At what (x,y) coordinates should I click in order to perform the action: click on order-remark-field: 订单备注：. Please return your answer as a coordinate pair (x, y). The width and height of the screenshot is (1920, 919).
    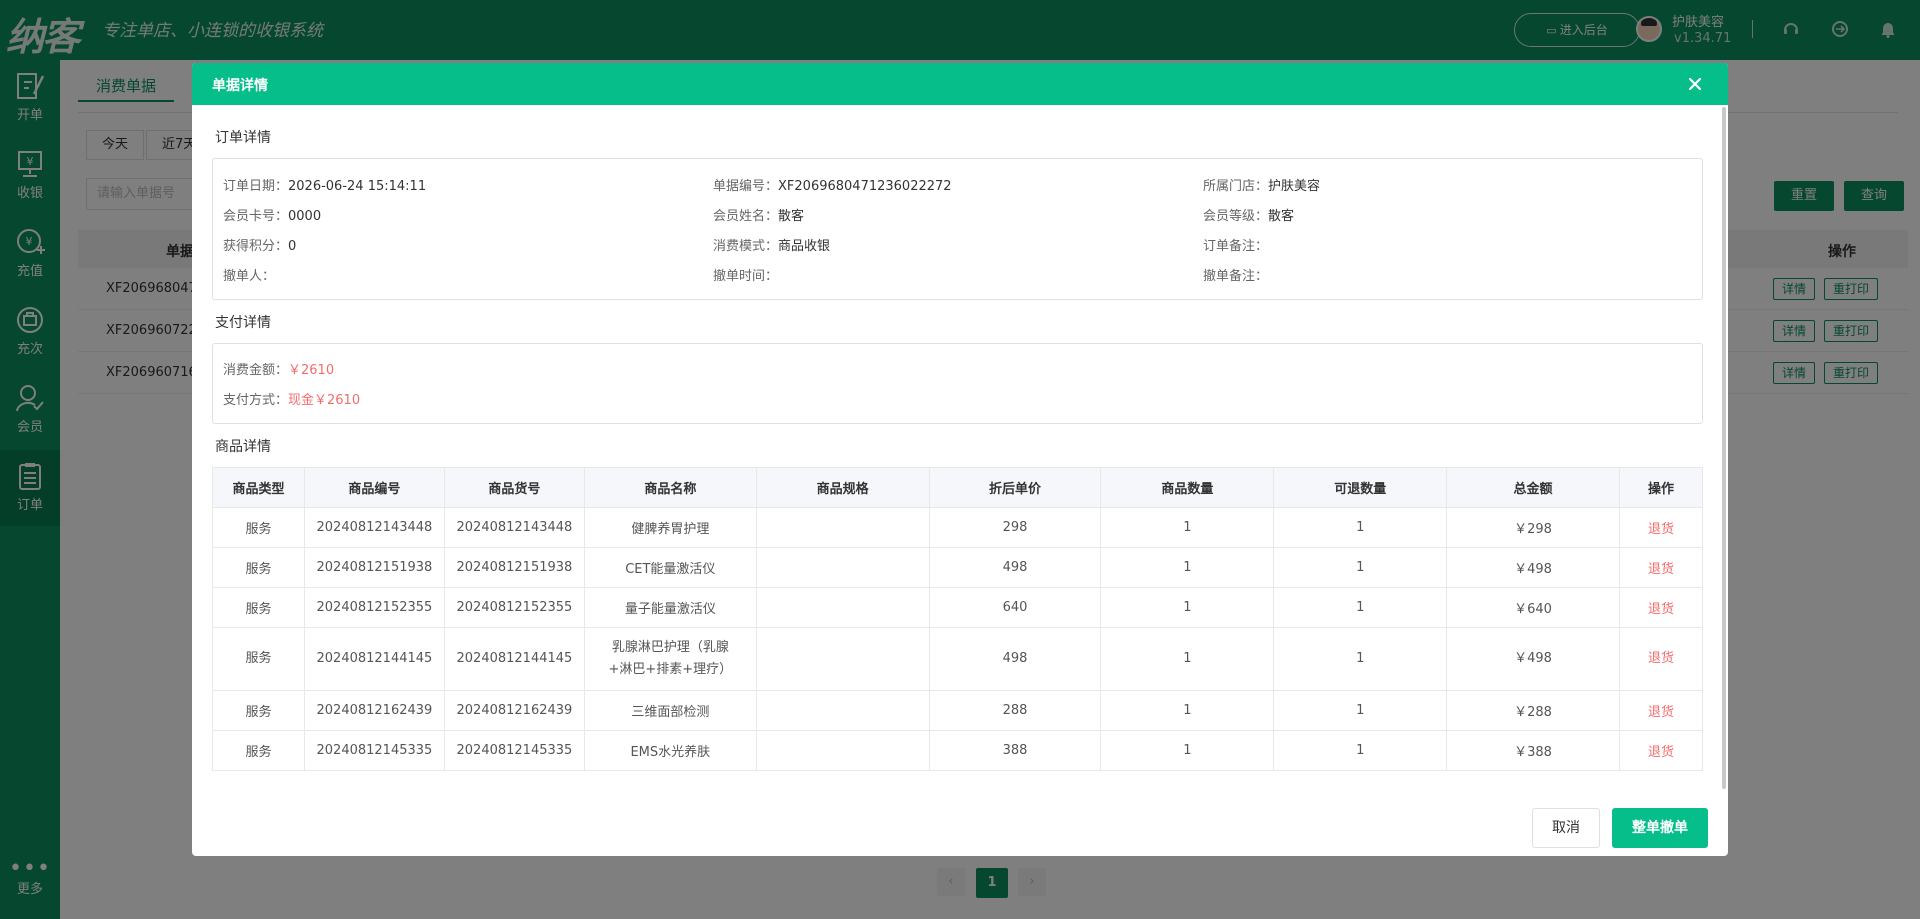
    Looking at the image, I should click on (1235, 244).